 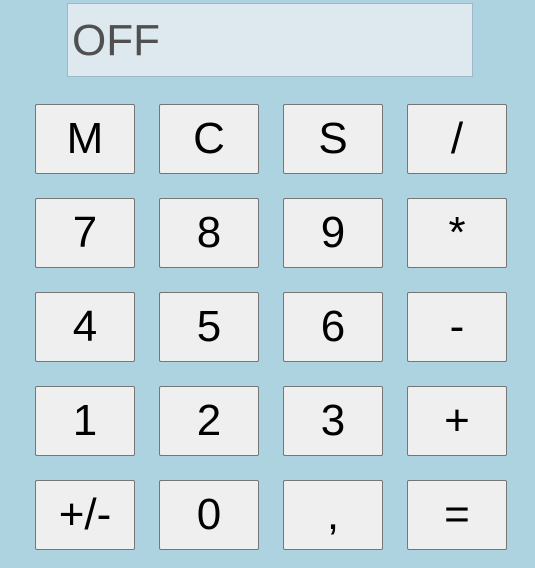 What do you see at coordinates (209, 515) in the screenshot?
I see `digit-0-button: 0` at bounding box center [209, 515].